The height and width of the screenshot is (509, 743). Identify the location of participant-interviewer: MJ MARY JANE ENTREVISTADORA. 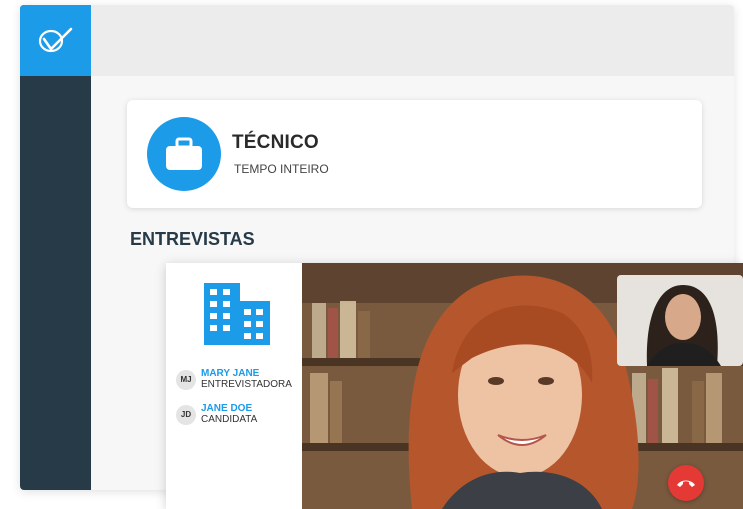
(234, 379).